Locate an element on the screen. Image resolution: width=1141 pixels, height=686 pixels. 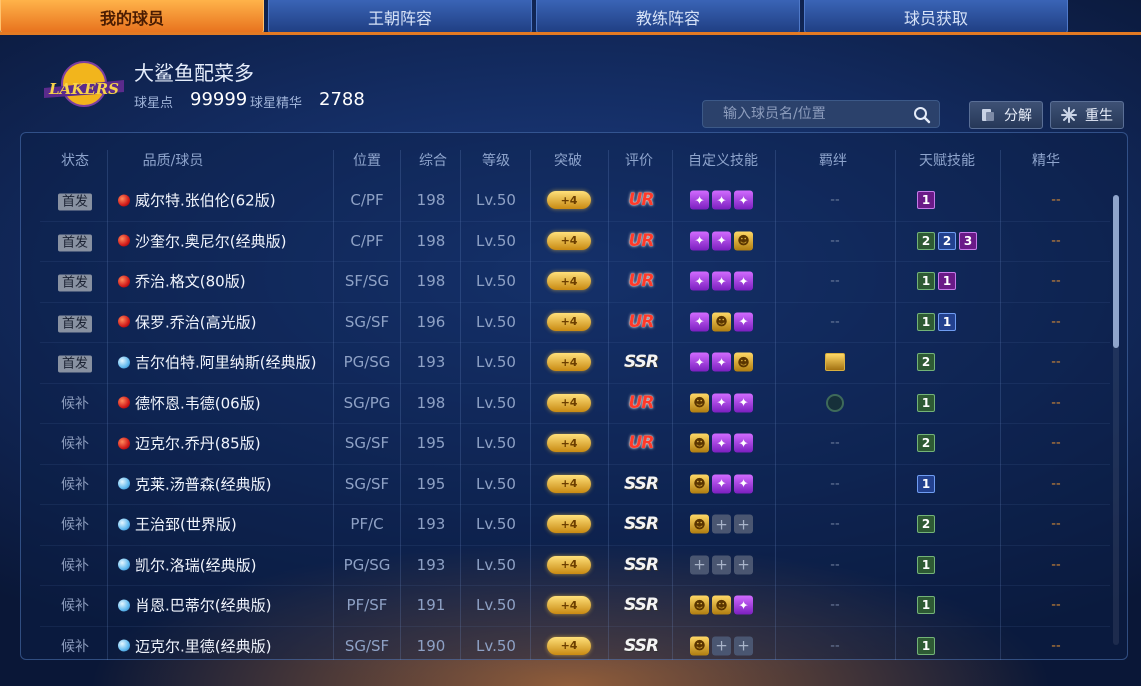
player-name-cell: 威尔特.张伯伦(62版) is located at coordinates (197, 200).